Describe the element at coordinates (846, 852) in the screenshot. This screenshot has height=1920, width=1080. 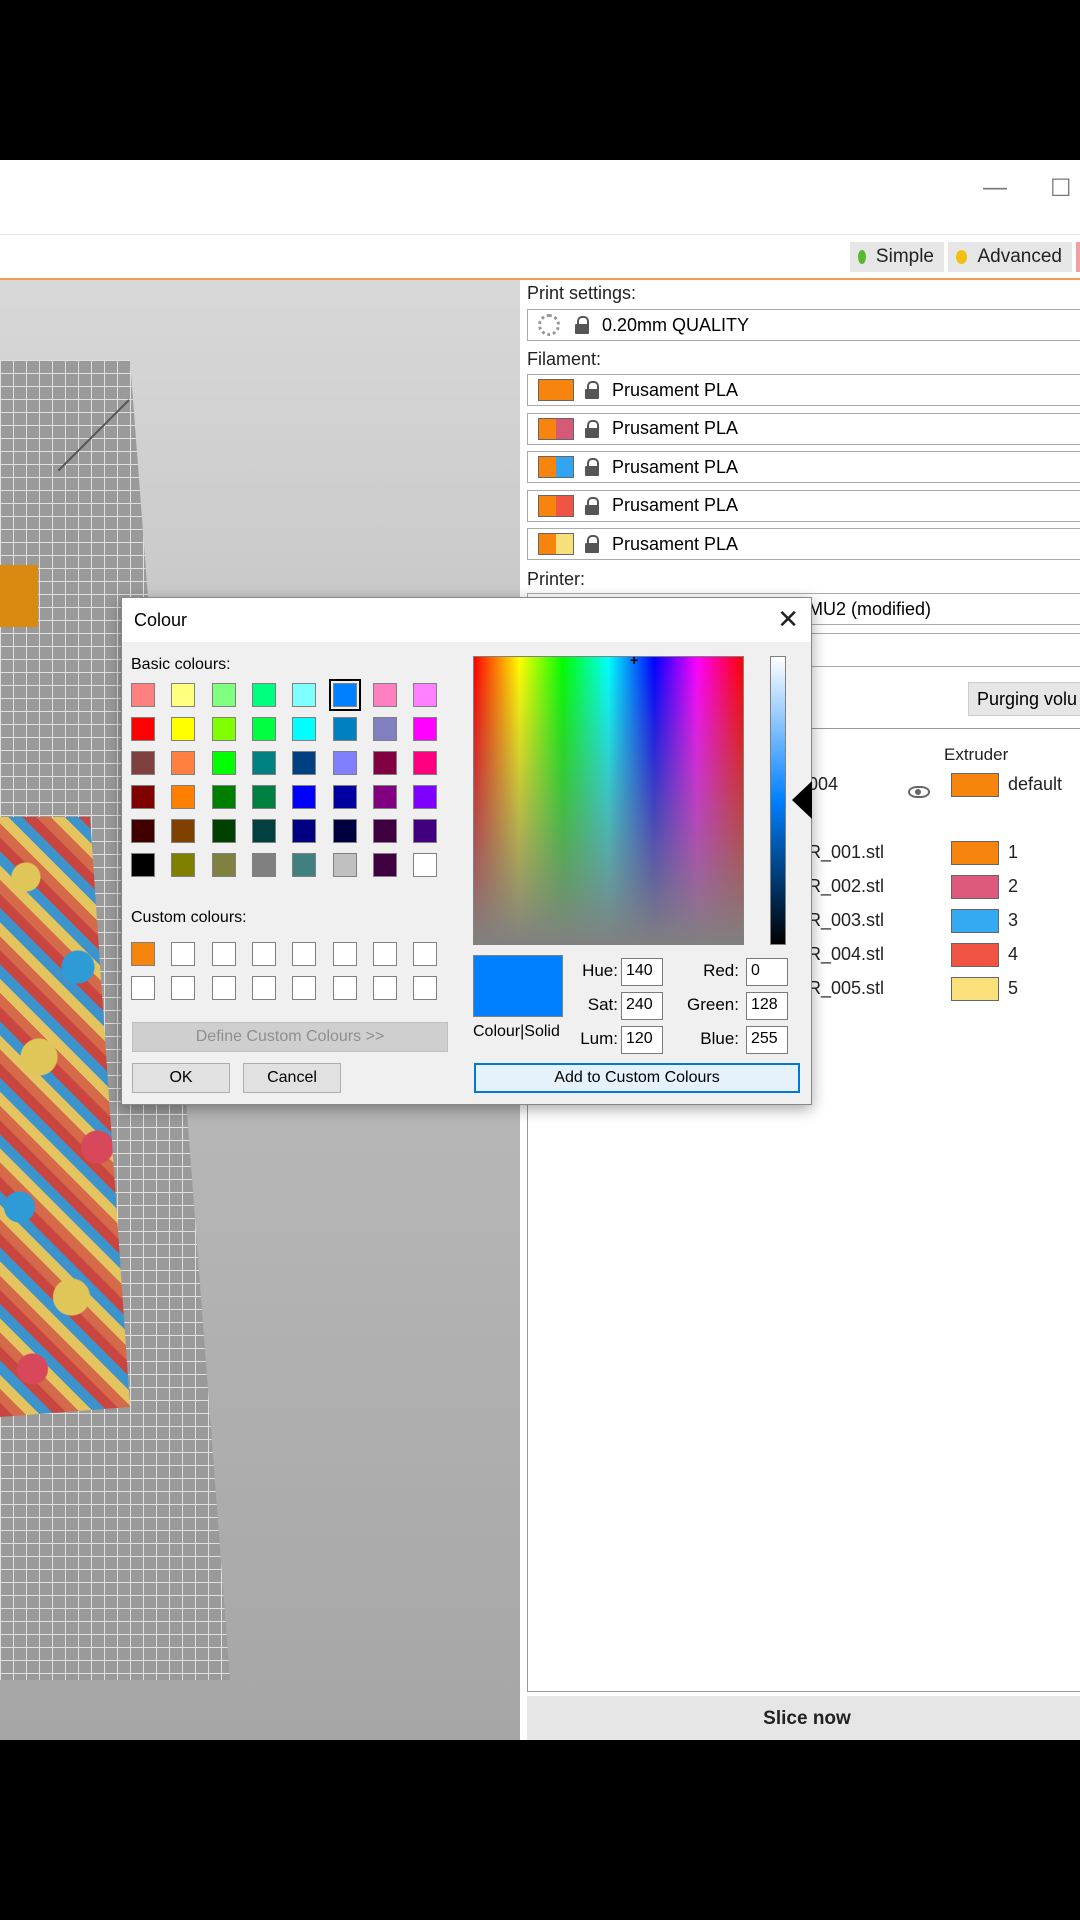
I see `part-name: R_001.stl` at that location.